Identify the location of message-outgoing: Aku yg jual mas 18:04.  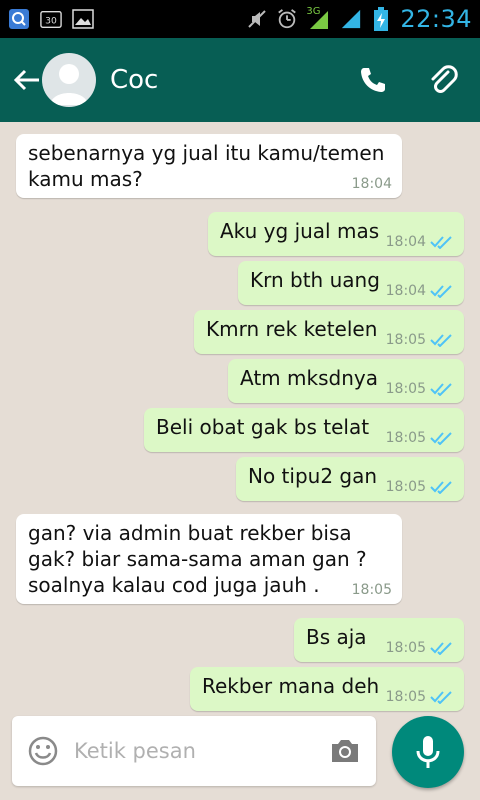
(336, 234).